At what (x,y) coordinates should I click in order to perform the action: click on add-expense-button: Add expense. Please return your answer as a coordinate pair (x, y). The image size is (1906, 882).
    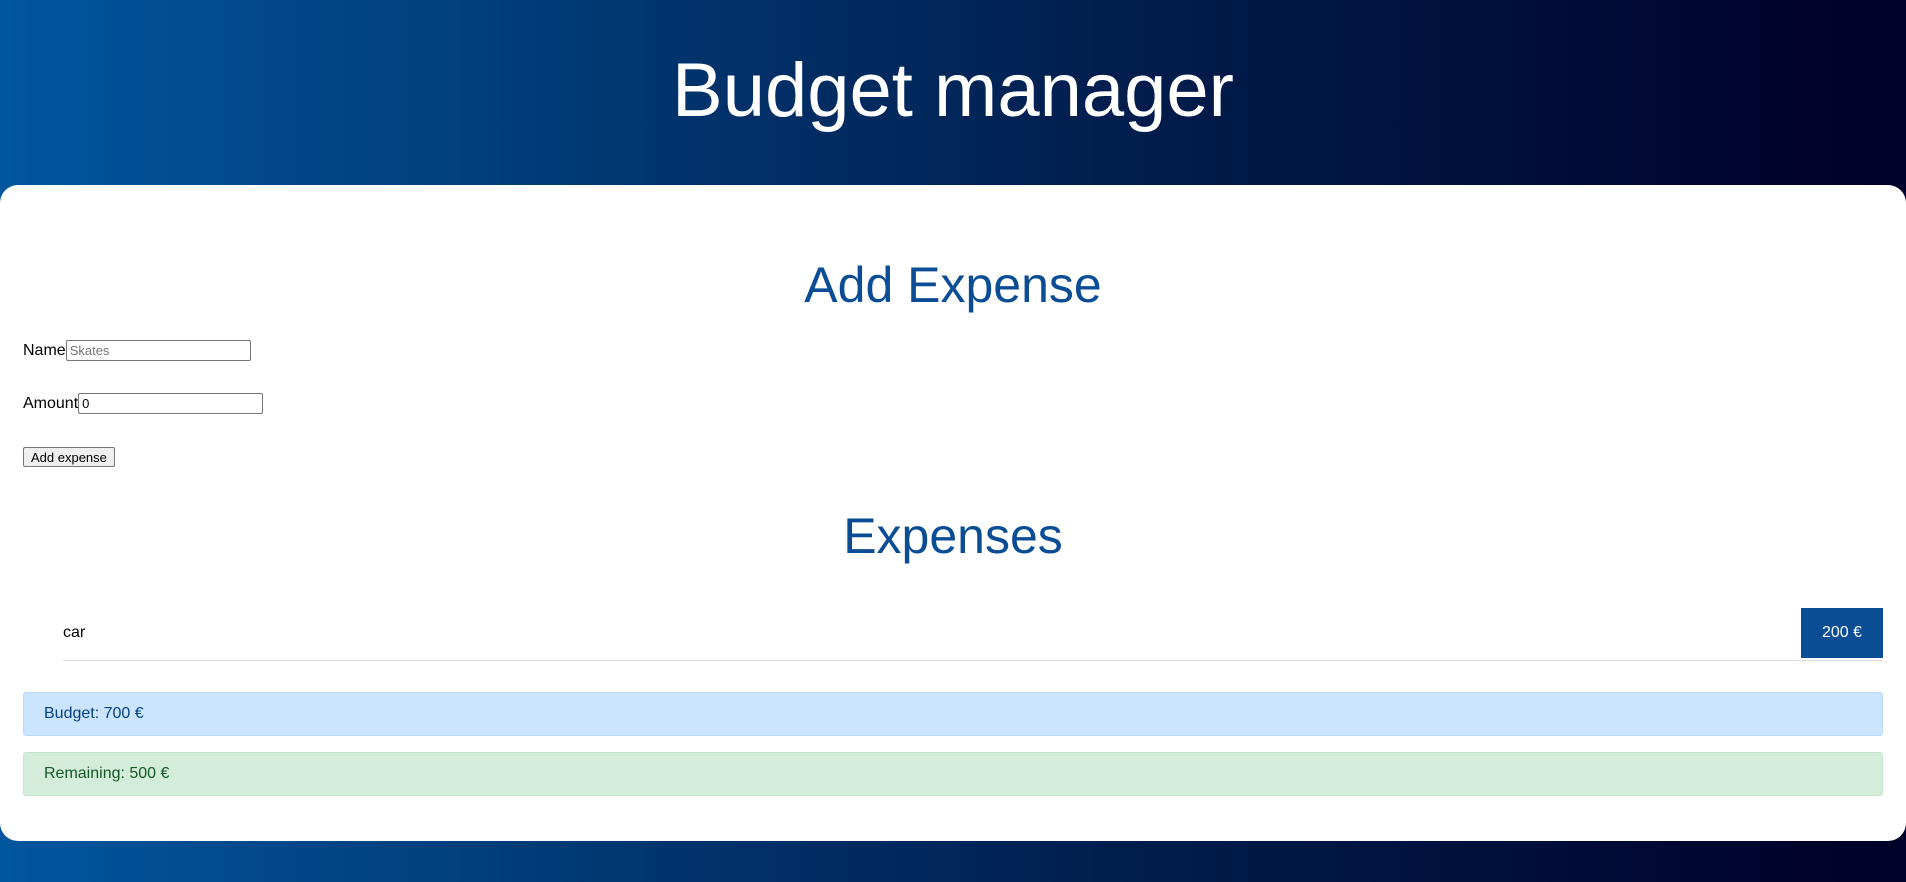
    Looking at the image, I should click on (69, 457).